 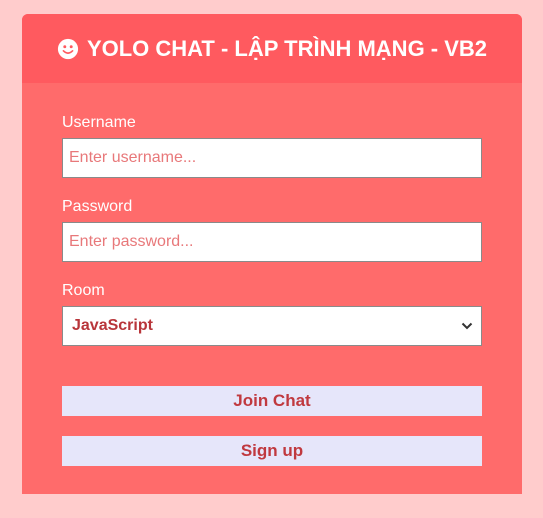 What do you see at coordinates (272, 158) in the screenshot?
I see `username-input` at bounding box center [272, 158].